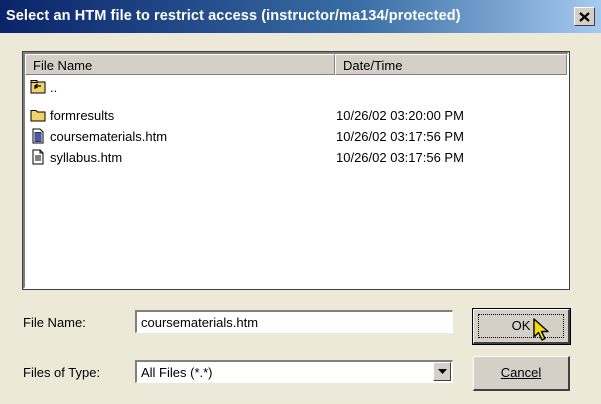 Image resolution: width=601 pixels, height=404 pixels. What do you see at coordinates (54, 87) in the screenshot?
I see `file-name: ..` at bounding box center [54, 87].